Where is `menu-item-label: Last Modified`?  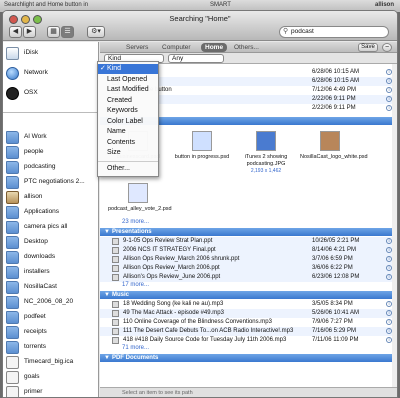
menu-item-label: Last Modified is located at coordinates (128, 89).